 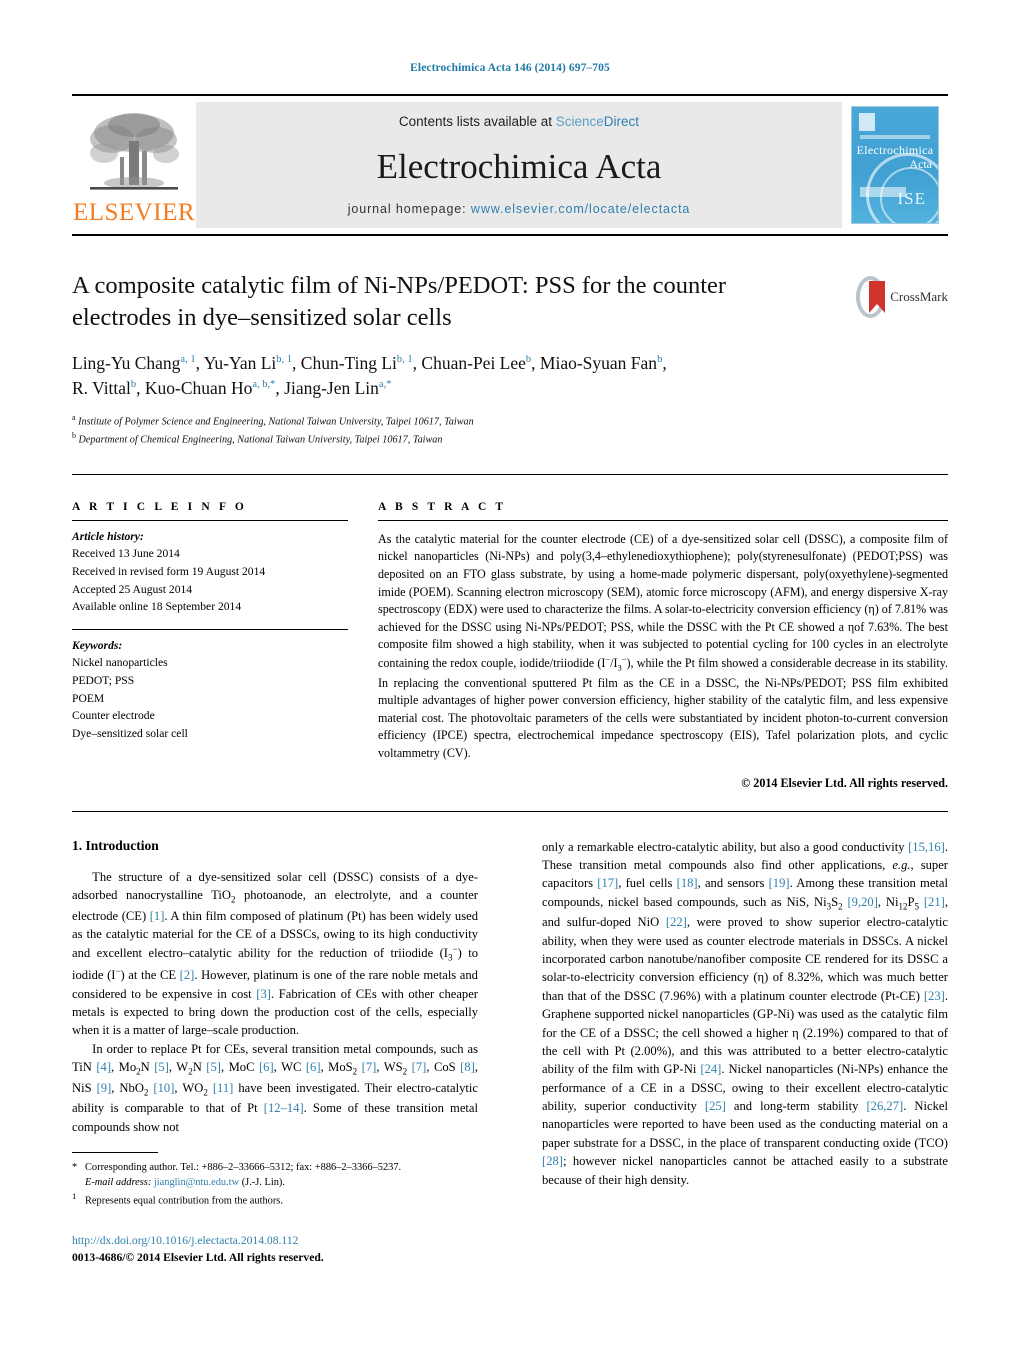 I want to click on citation-ref: [17], so click(x=607, y=883).